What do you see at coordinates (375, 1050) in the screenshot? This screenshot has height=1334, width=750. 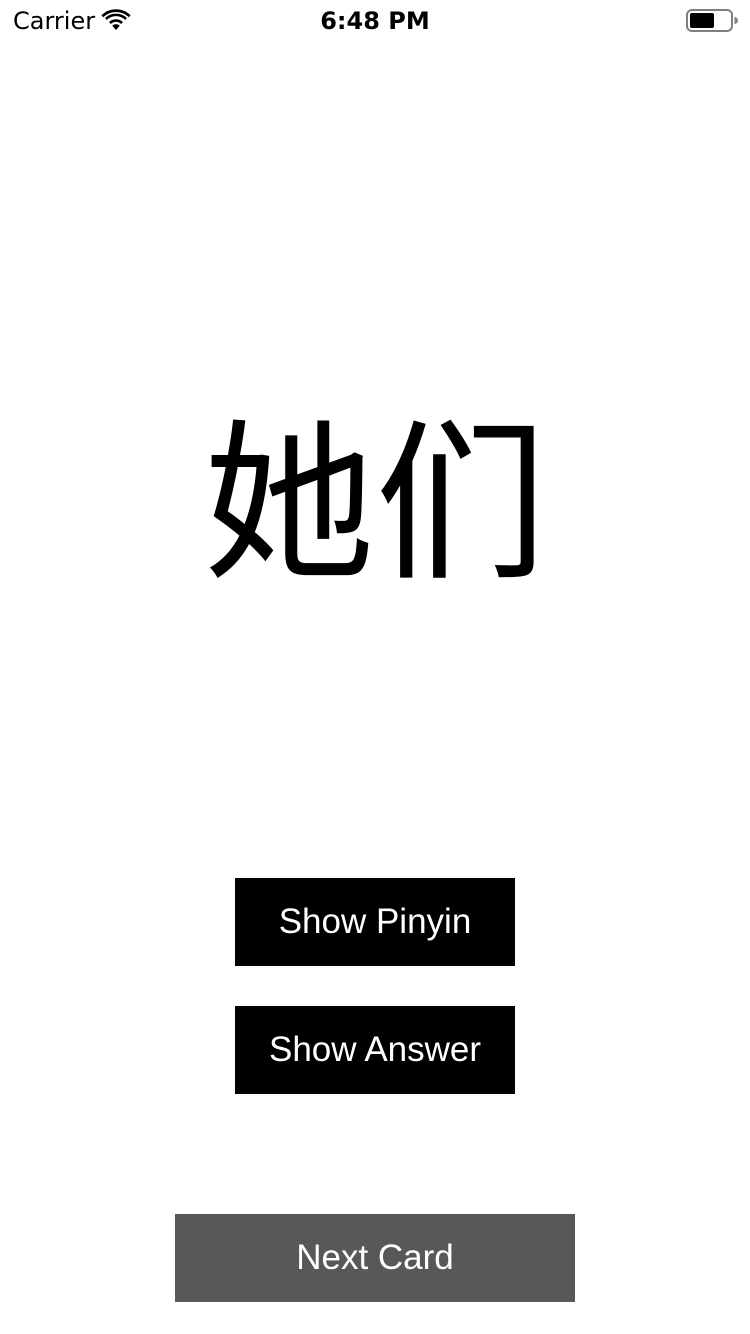 I see `show-answer-button: Show Answer` at bounding box center [375, 1050].